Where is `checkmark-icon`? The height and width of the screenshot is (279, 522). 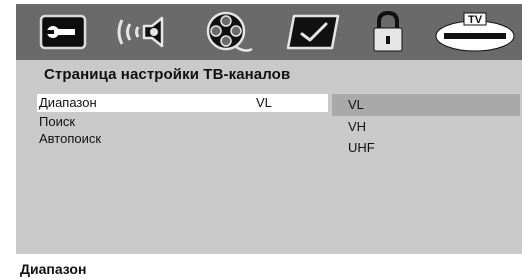 checkmark-icon is located at coordinates (313, 32).